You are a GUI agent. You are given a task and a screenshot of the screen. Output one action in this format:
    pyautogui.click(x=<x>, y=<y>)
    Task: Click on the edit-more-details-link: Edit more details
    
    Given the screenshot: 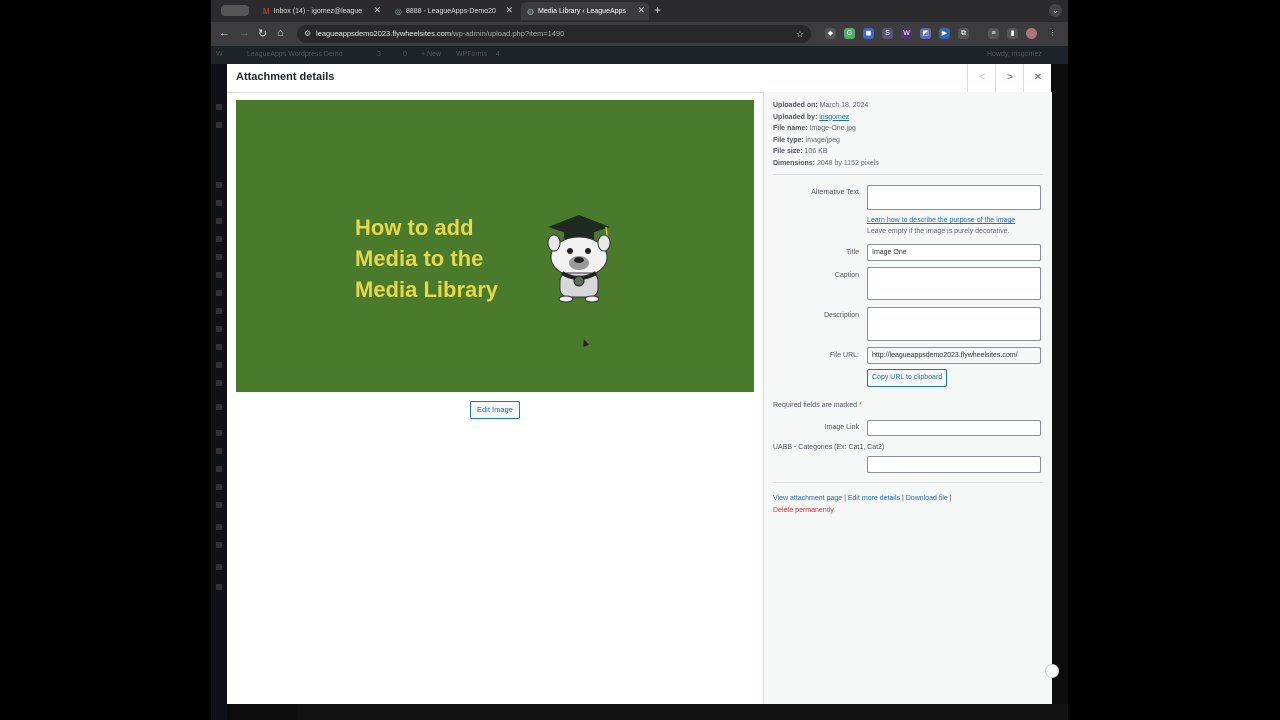 What is the action you would take?
    pyautogui.click(x=874, y=498)
    